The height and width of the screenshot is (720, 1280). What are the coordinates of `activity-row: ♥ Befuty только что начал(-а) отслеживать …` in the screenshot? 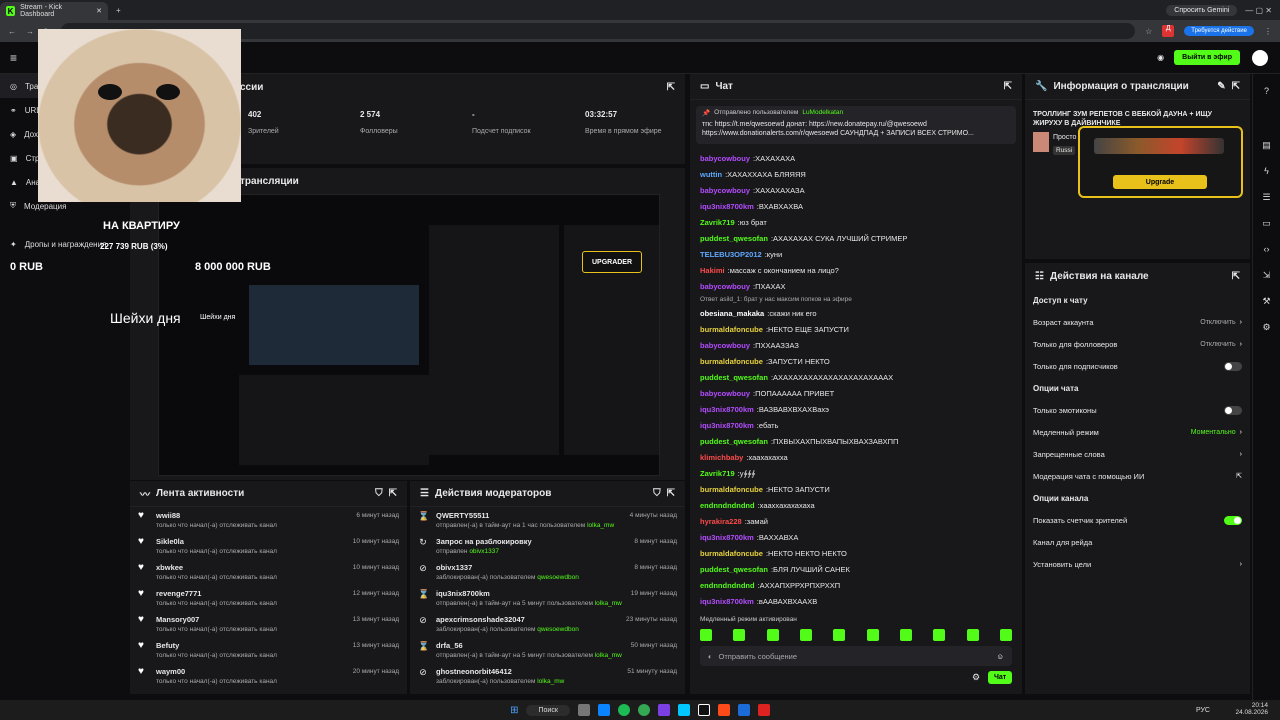 It's located at (268, 650).